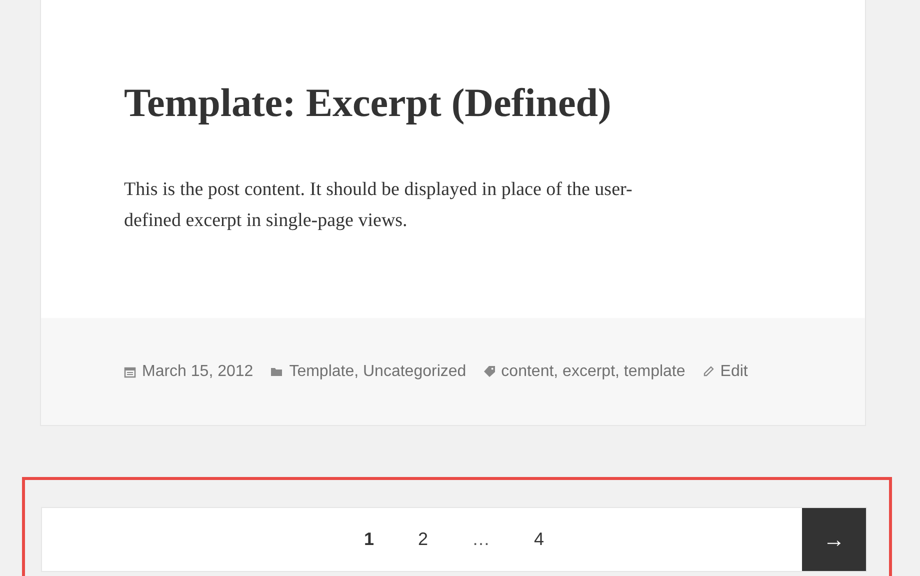  I want to click on tag-icon, so click(490, 371).